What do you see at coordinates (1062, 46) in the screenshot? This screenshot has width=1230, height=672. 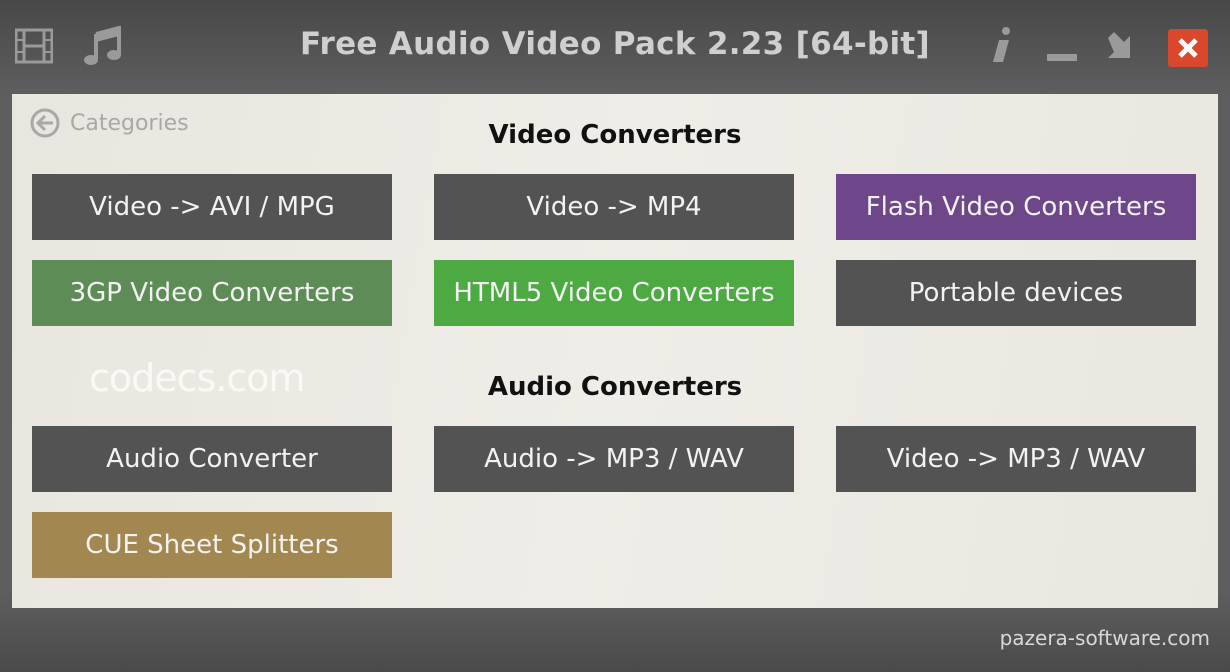 I see `minimize-icon` at bounding box center [1062, 46].